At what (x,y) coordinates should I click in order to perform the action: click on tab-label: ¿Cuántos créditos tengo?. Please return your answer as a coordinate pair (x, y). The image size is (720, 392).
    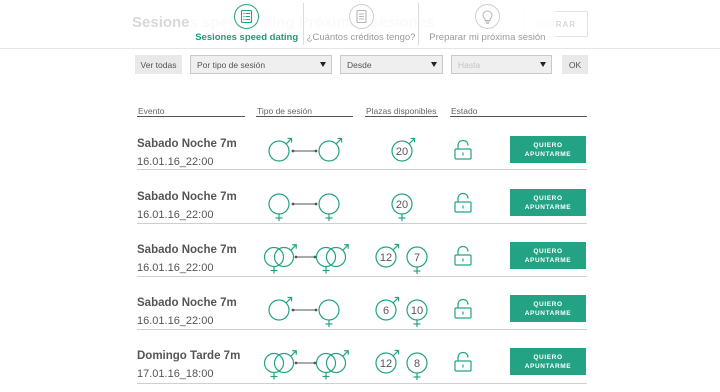
    Looking at the image, I should click on (361, 37).